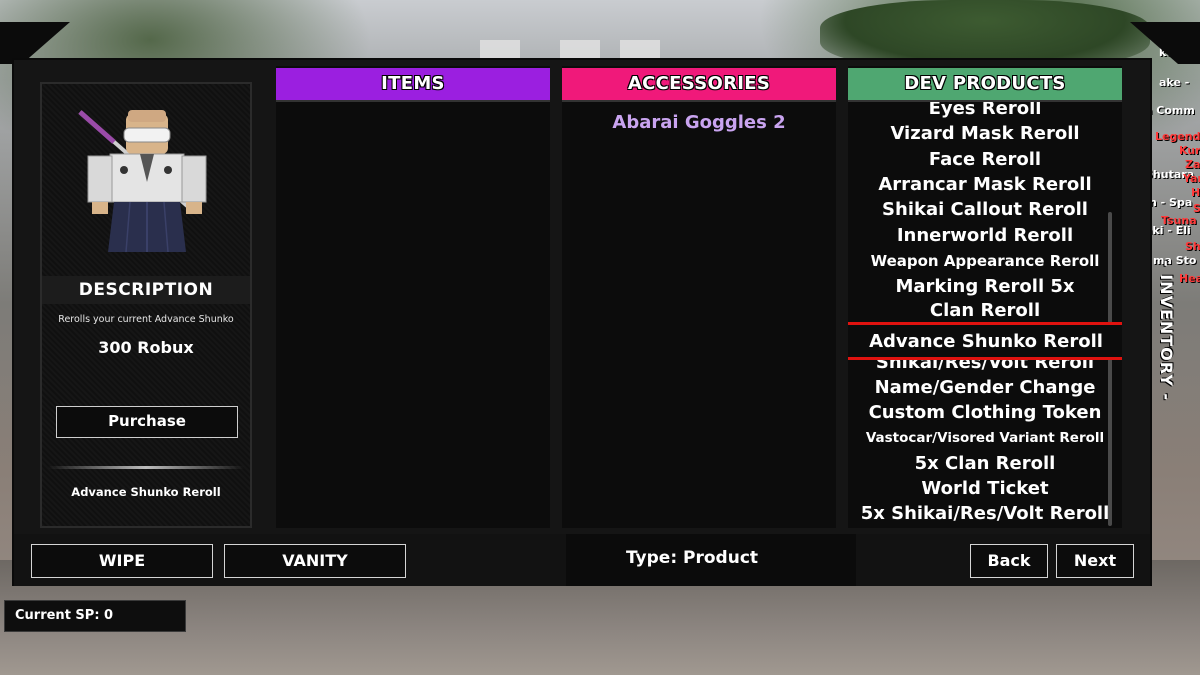  I want to click on dev-products-scrollbar, so click(1110, 369).